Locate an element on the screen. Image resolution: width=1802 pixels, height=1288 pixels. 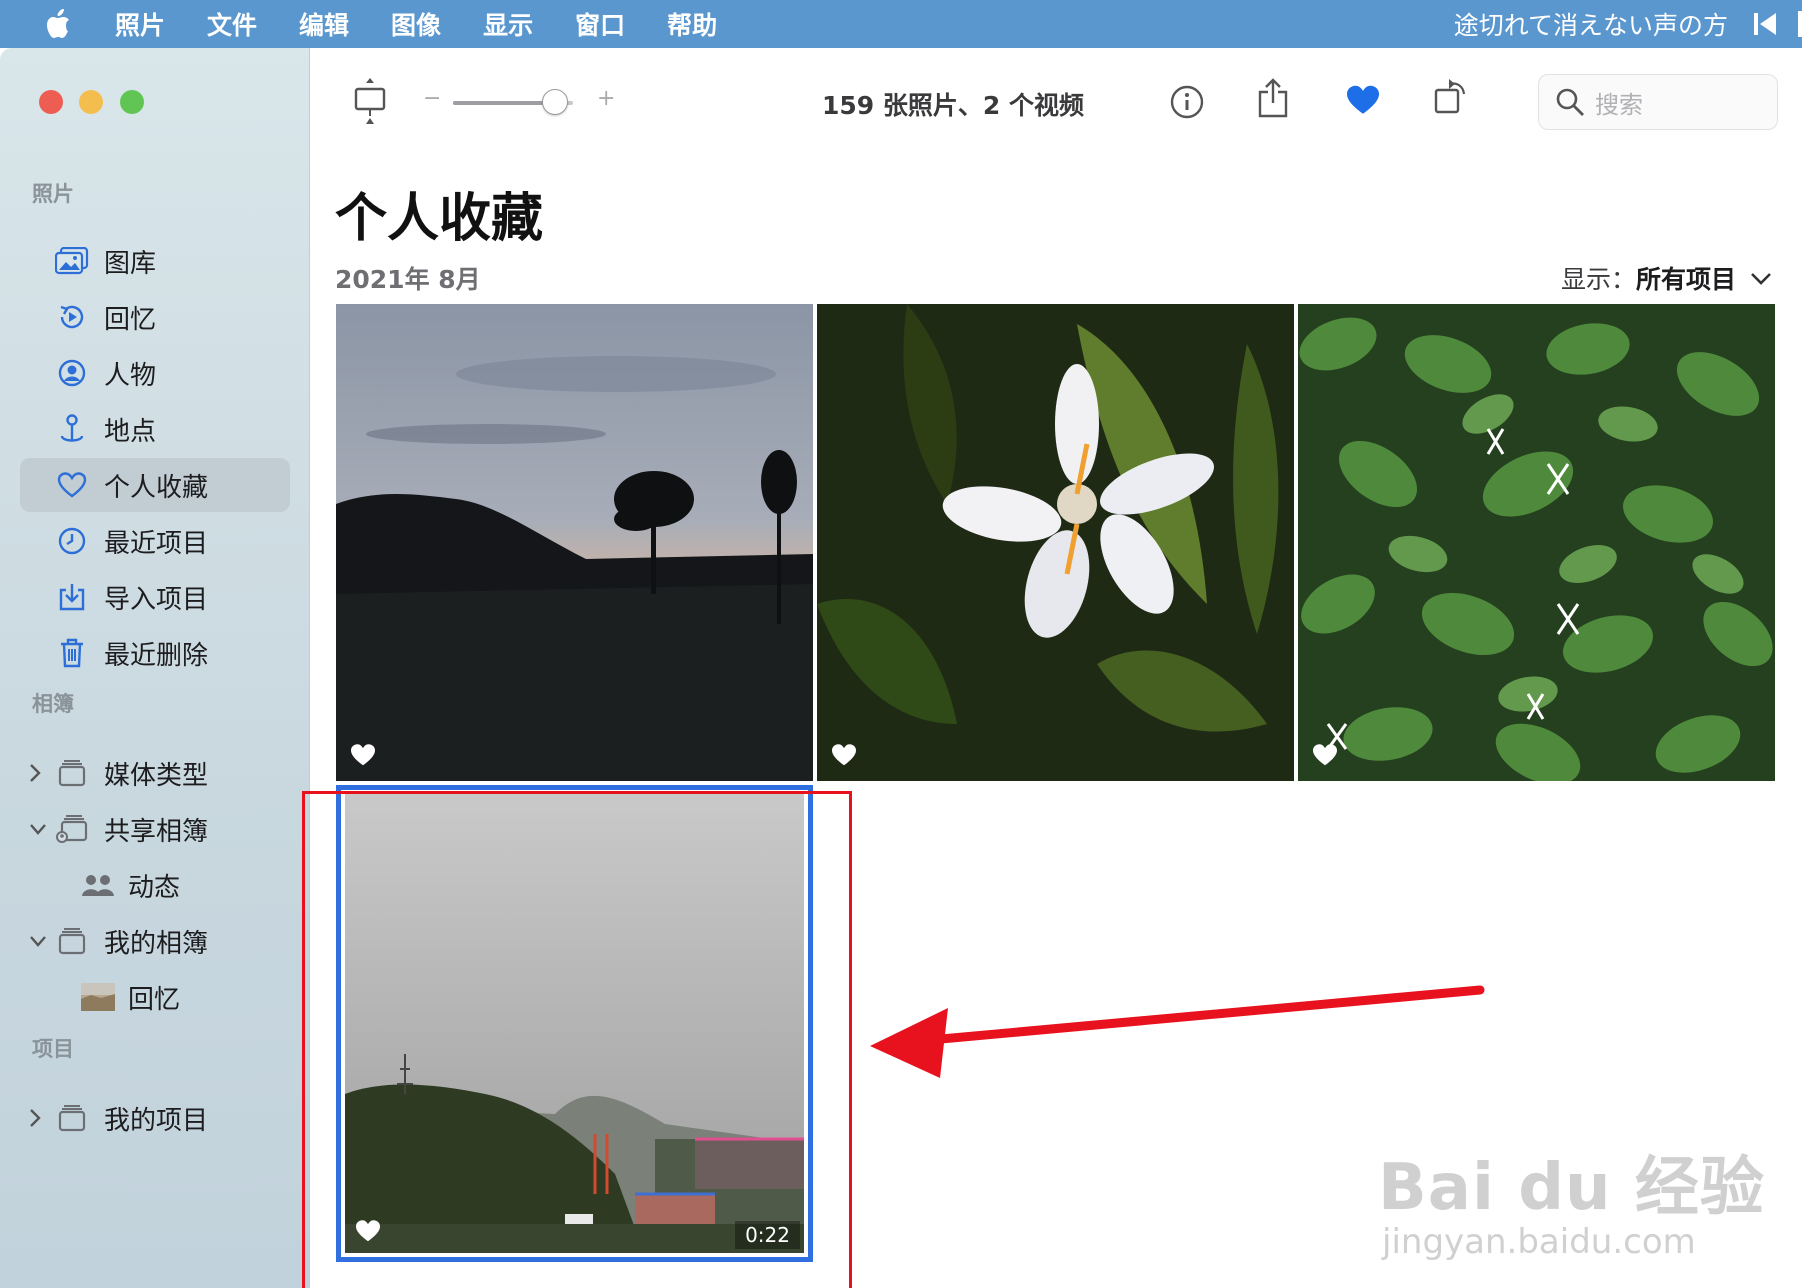
sidebar-item-album-memories: 回忆 is located at coordinates (129, 997).